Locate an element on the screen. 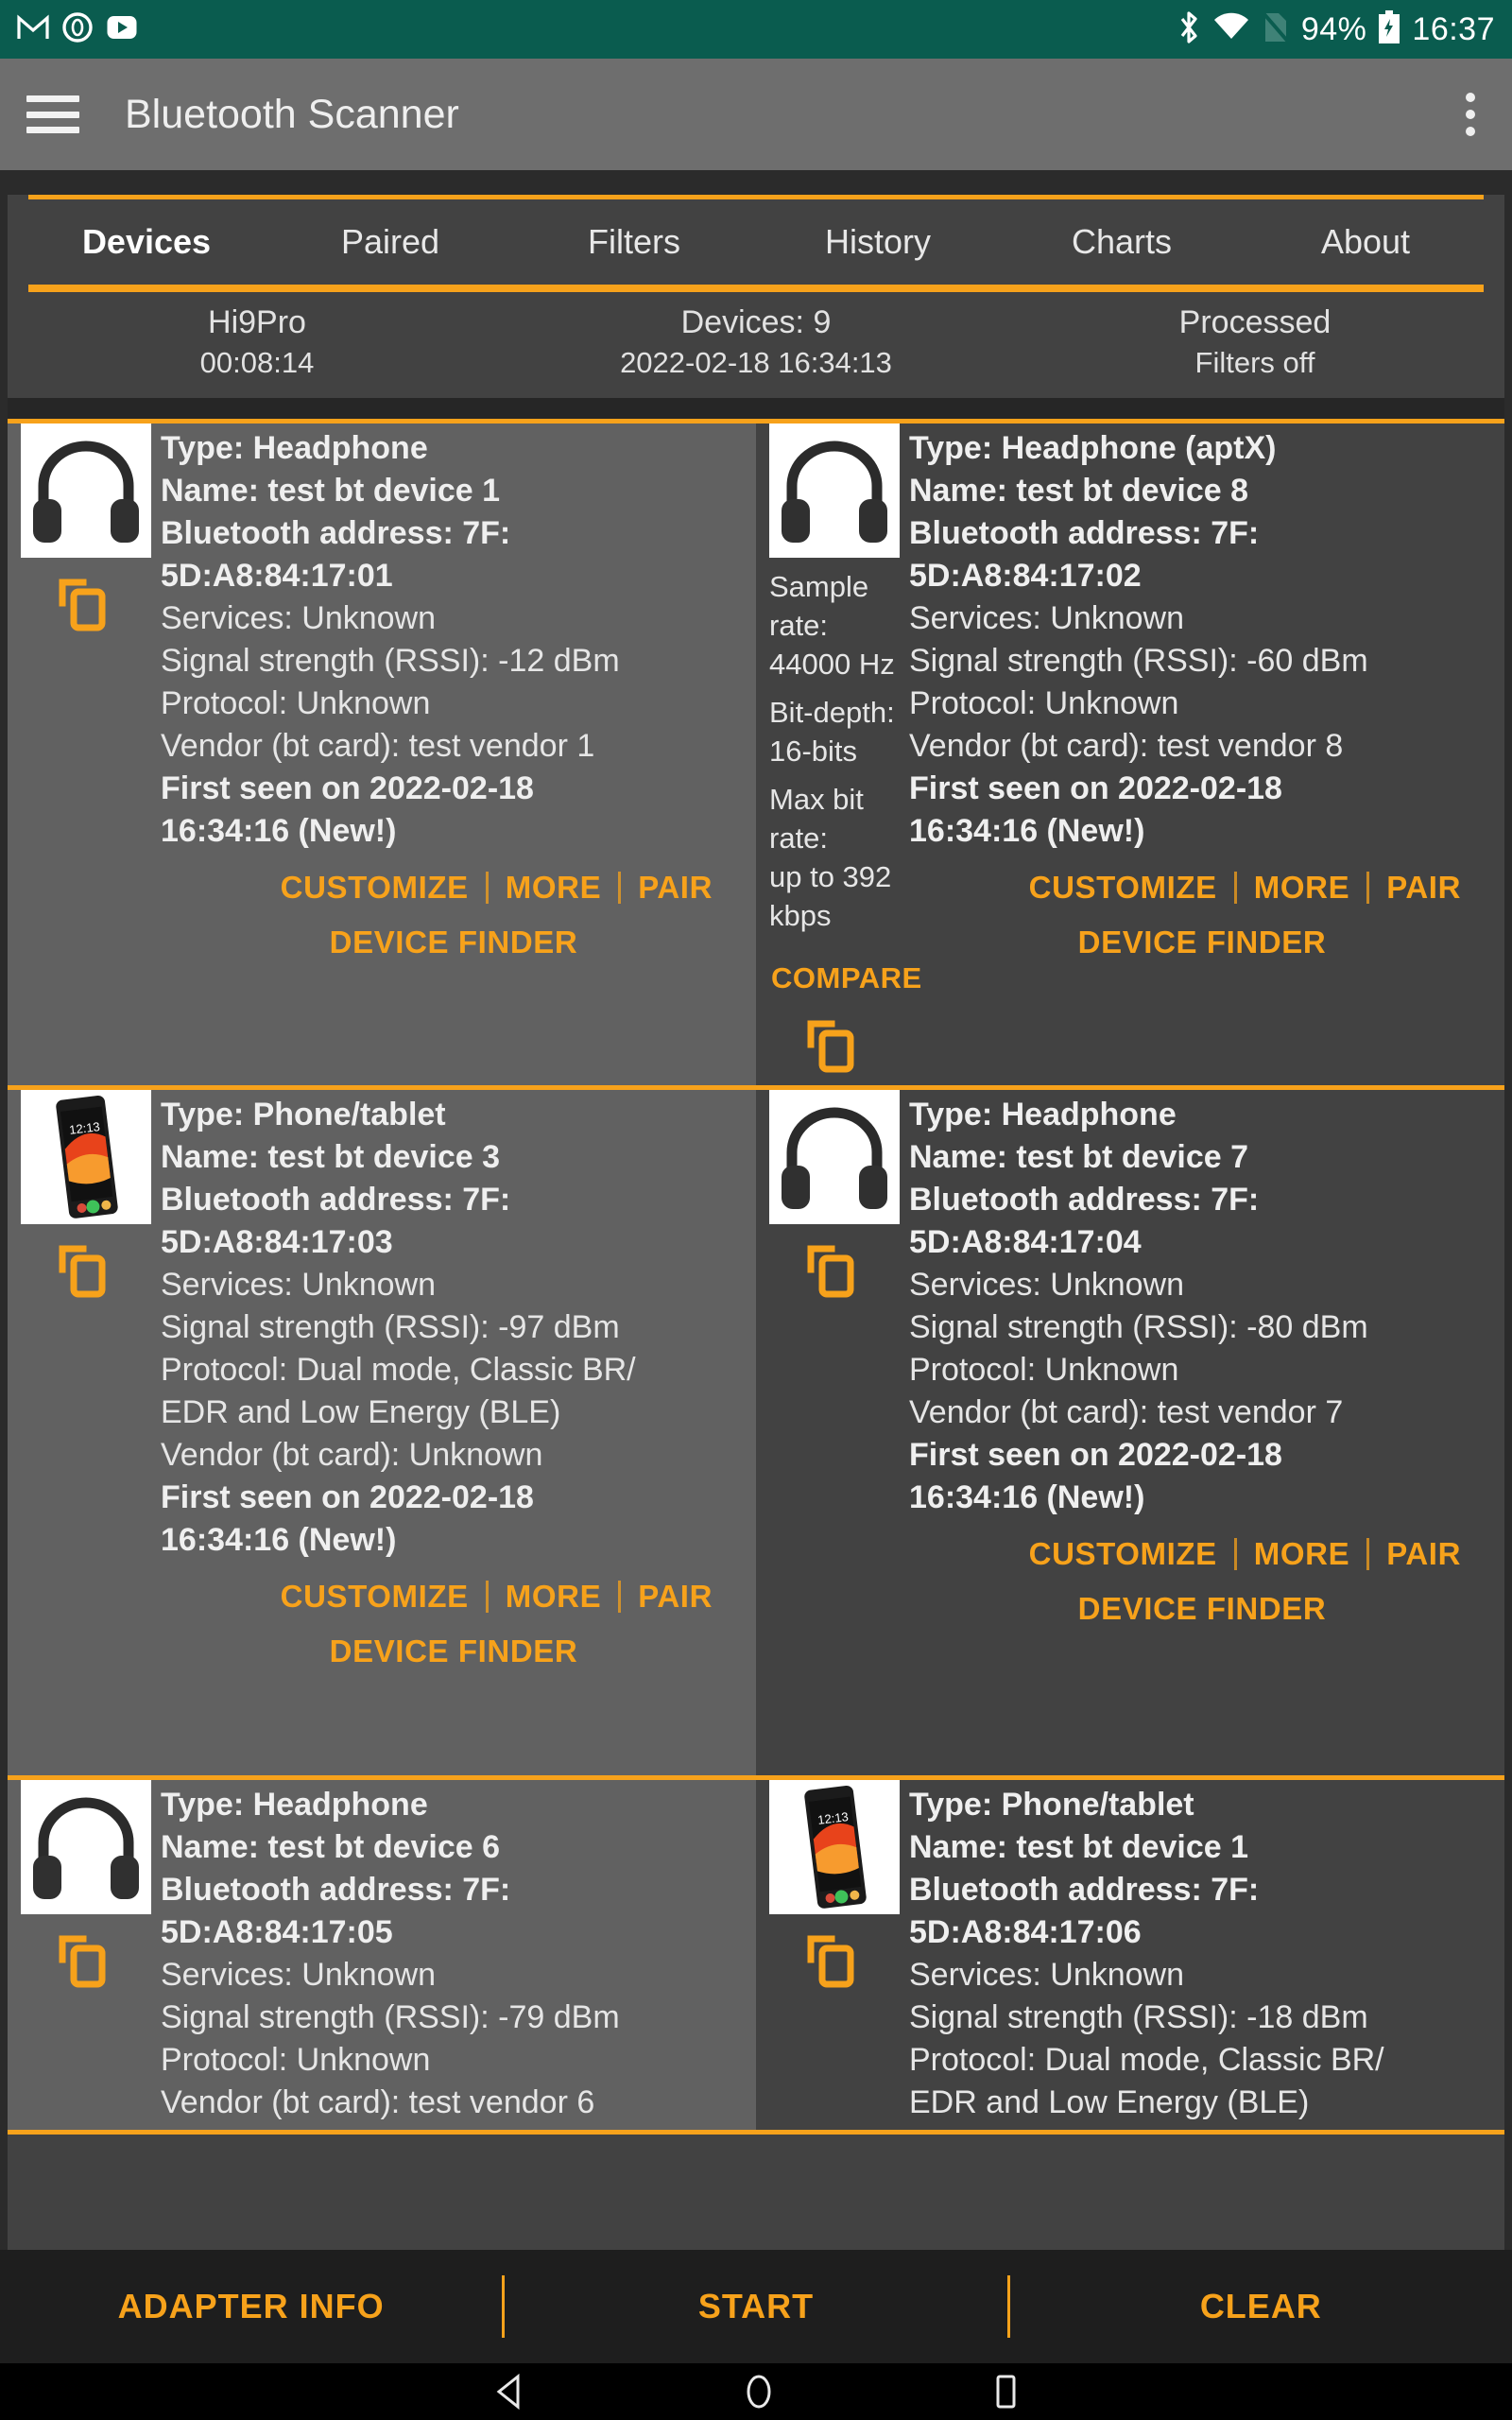 Image resolution: width=1512 pixels, height=2420 pixels. headphone-image is located at coordinates (834, 491).